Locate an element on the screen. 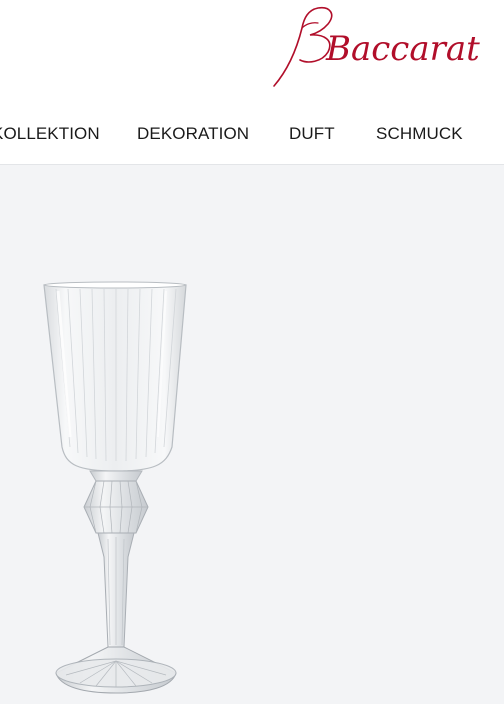 The width and height of the screenshot is (504, 704). nav-item-dekoration: DEKORATION is located at coordinates (193, 134).